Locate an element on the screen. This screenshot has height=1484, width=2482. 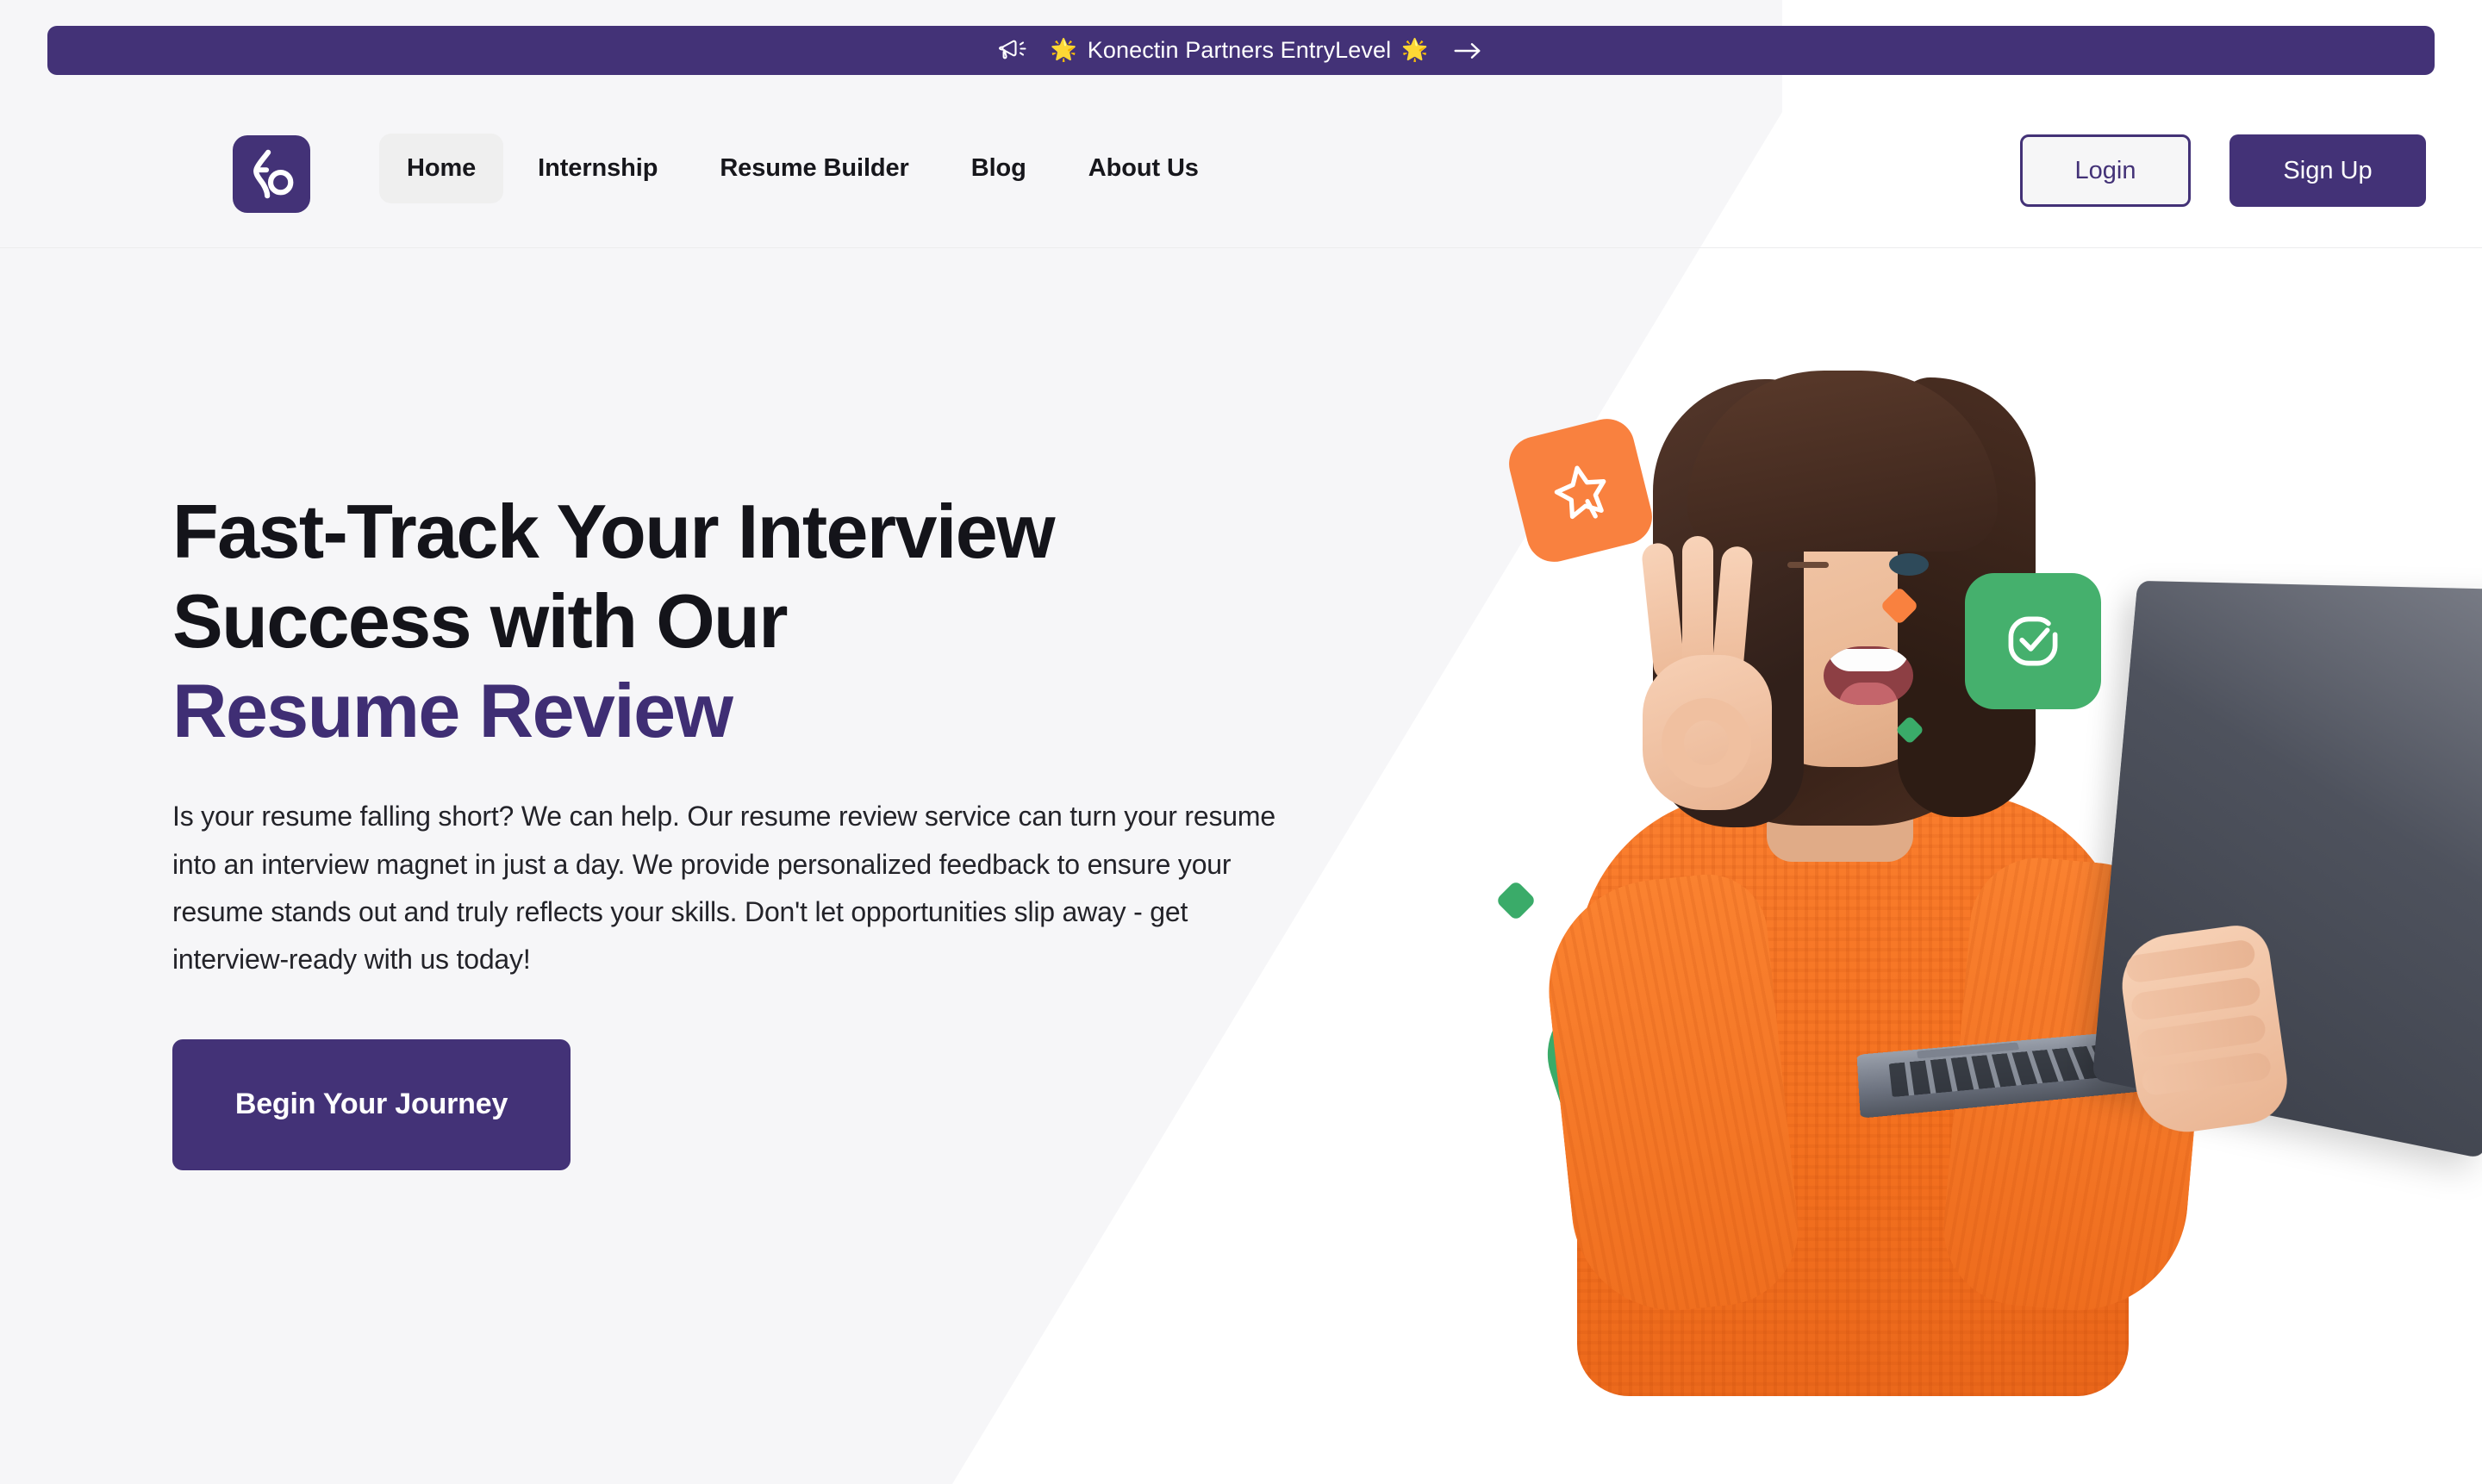
teeth is located at coordinates (1868, 660).